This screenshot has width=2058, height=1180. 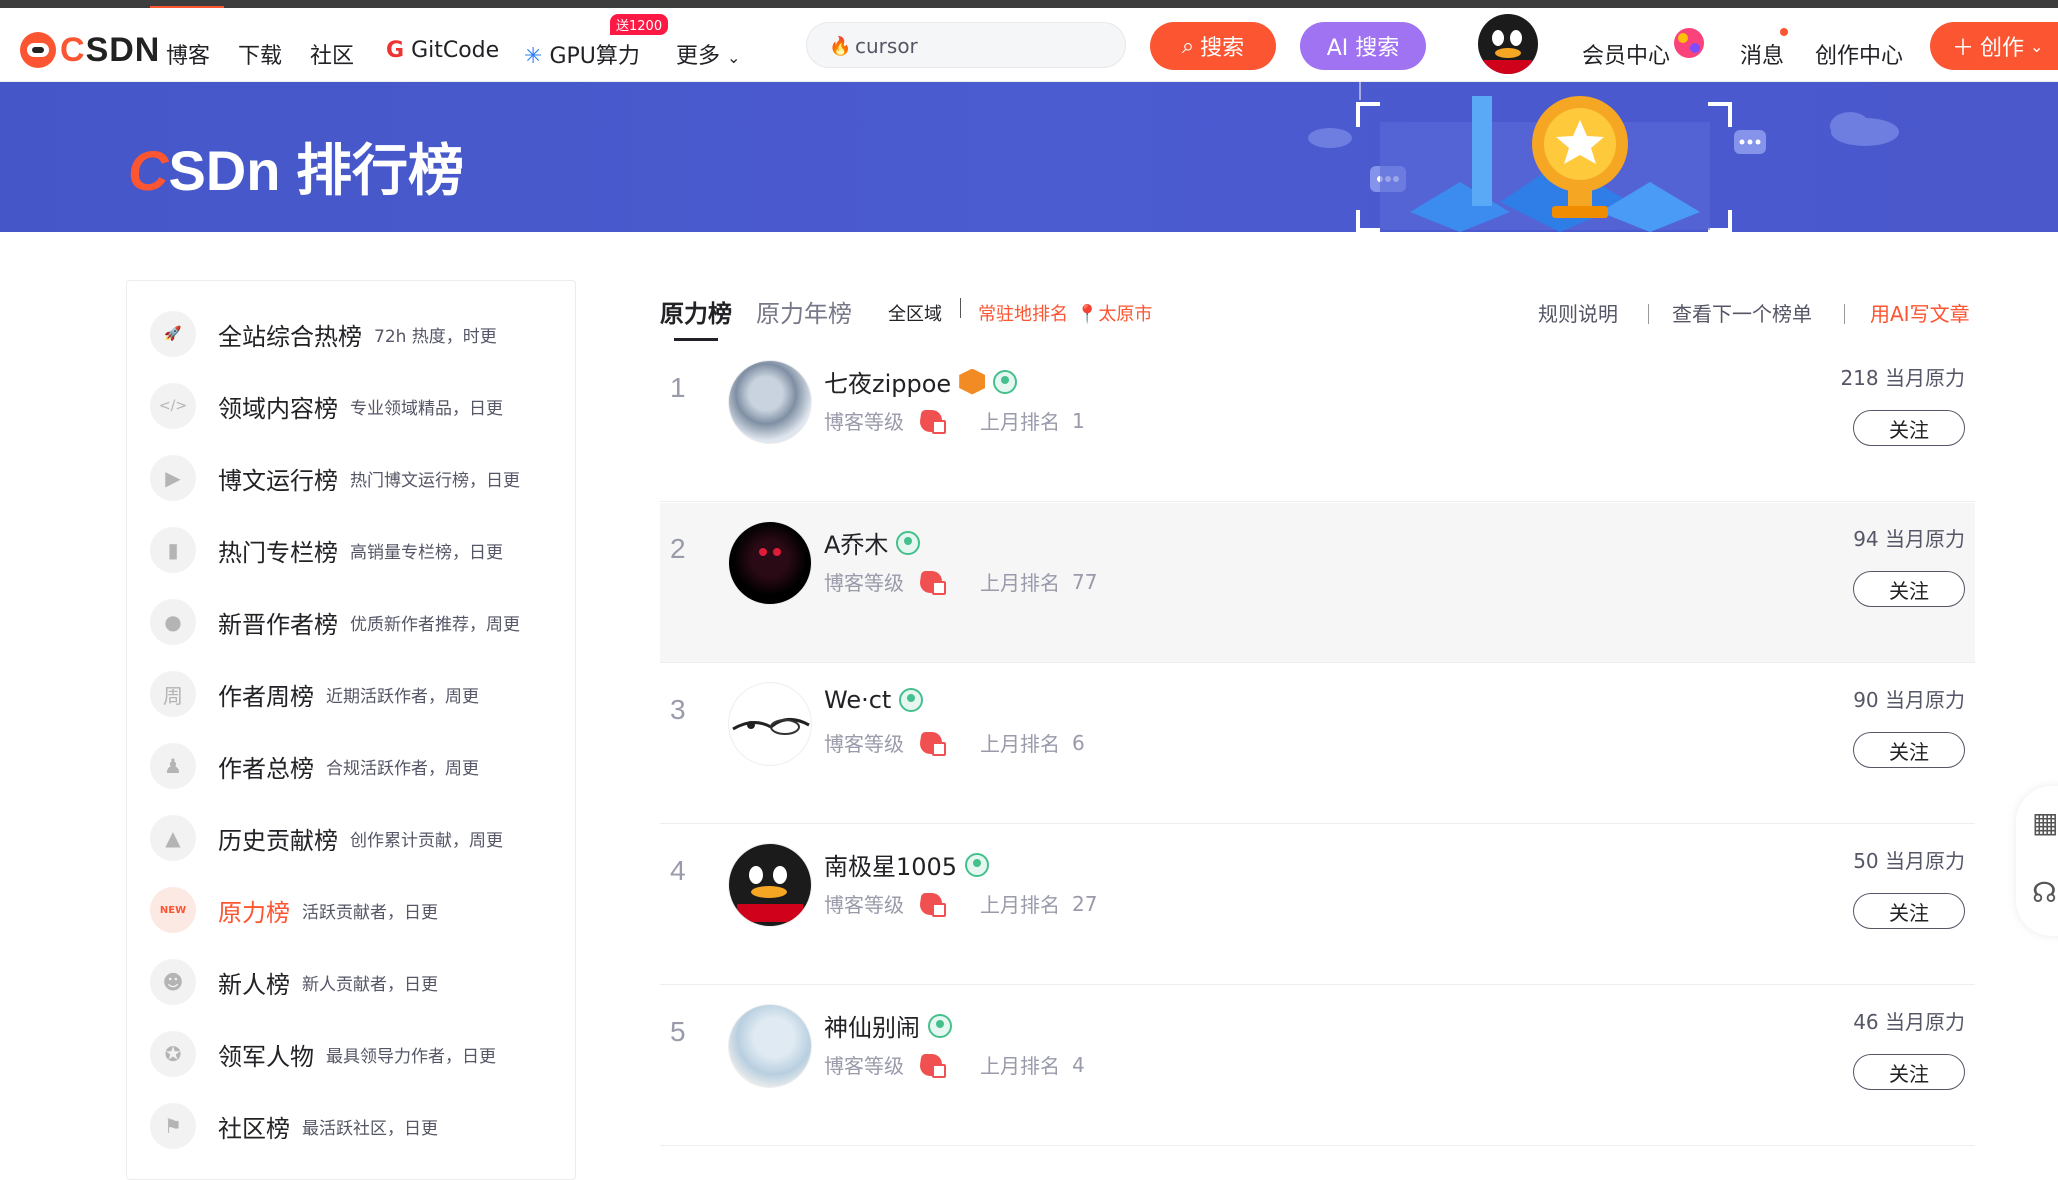 What do you see at coordinates (708, 54) in the screenshot?
I see `nav-more: 更多 ⌄` at bounding box center [708, 54].